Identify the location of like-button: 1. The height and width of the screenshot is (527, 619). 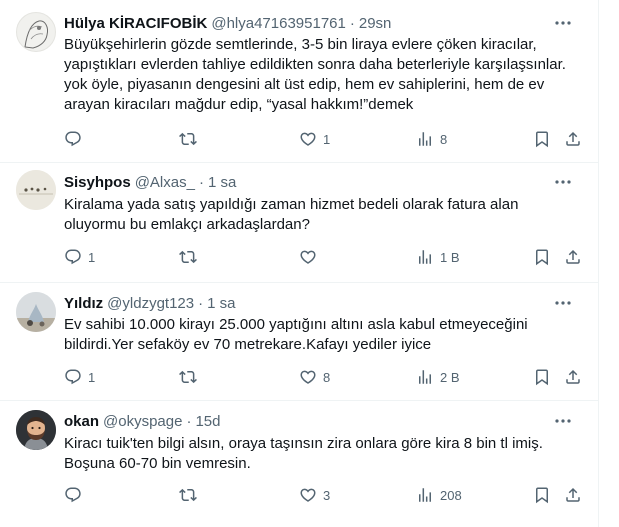
(314, 139).